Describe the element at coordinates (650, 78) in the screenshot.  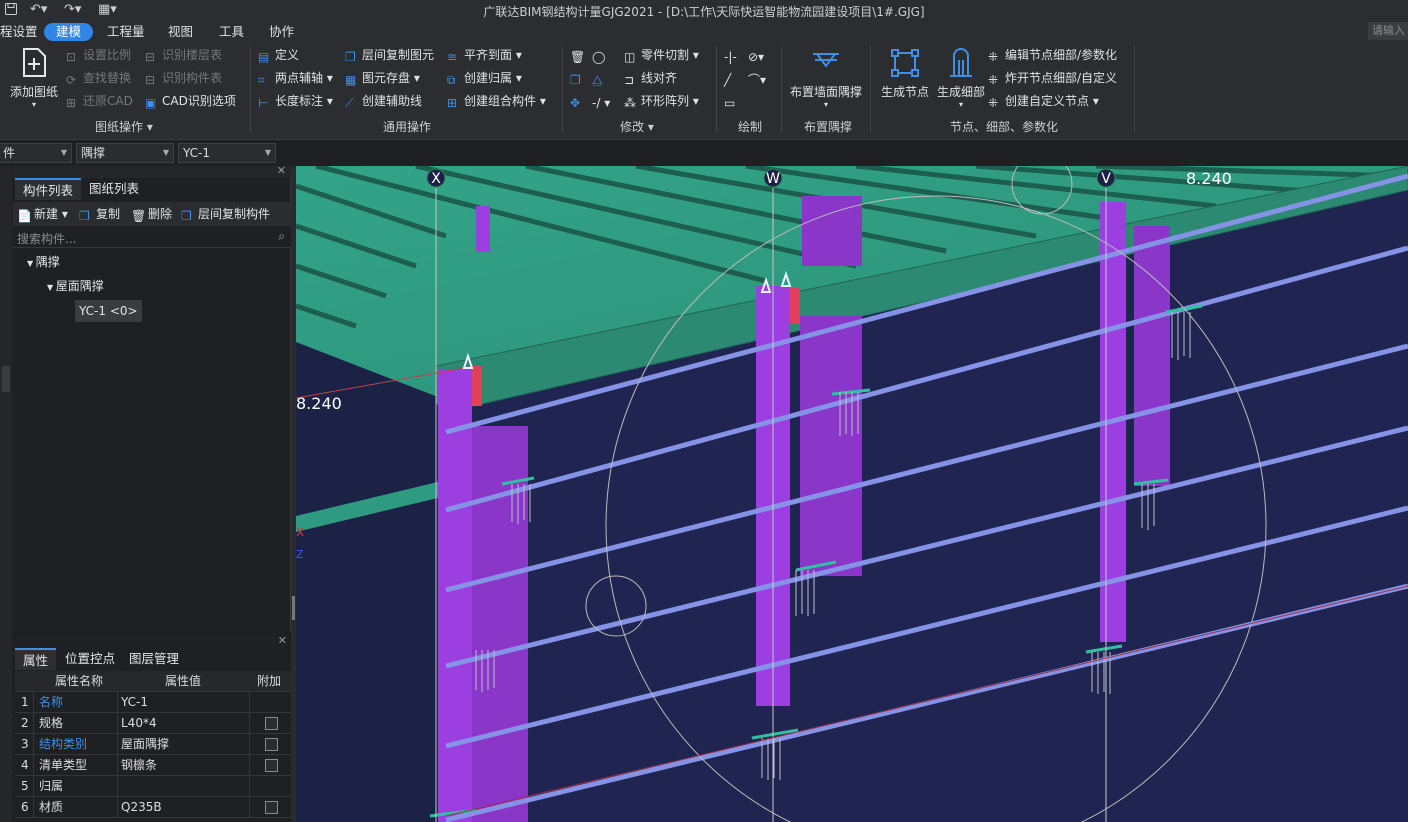
I see `line-align-button: ⊐ 线对齐` at that location.